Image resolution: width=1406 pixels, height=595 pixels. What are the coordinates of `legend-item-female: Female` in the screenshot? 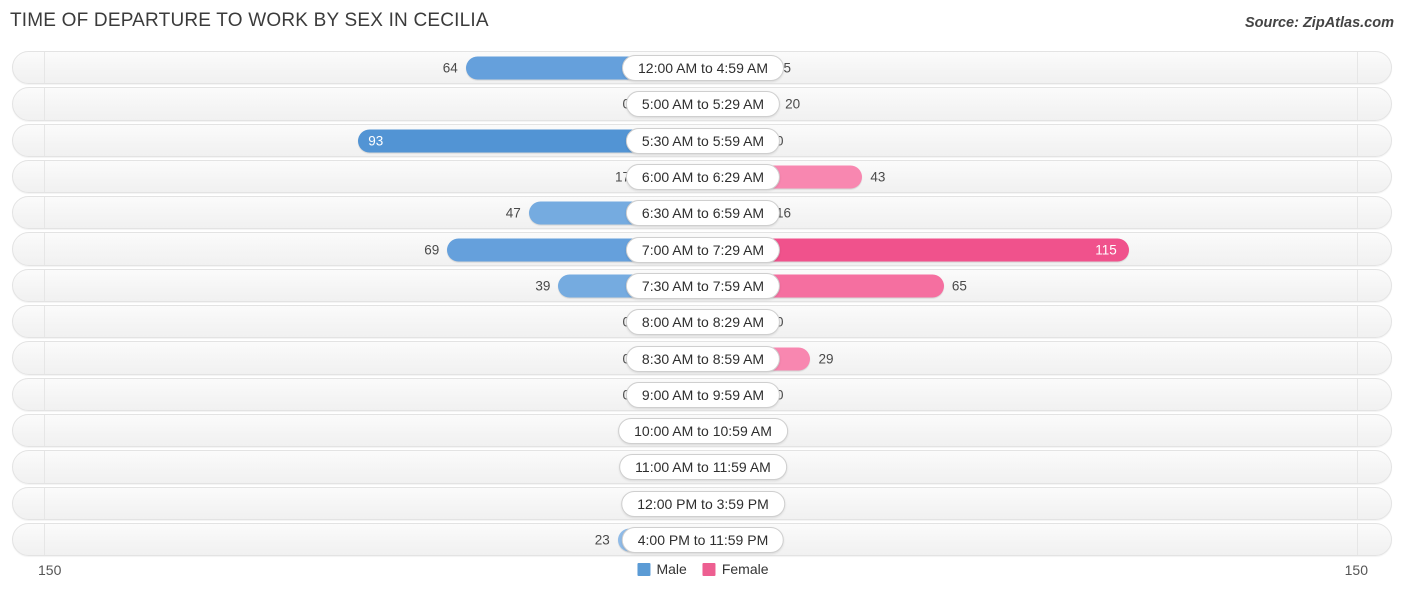 It's located at (735, 569).